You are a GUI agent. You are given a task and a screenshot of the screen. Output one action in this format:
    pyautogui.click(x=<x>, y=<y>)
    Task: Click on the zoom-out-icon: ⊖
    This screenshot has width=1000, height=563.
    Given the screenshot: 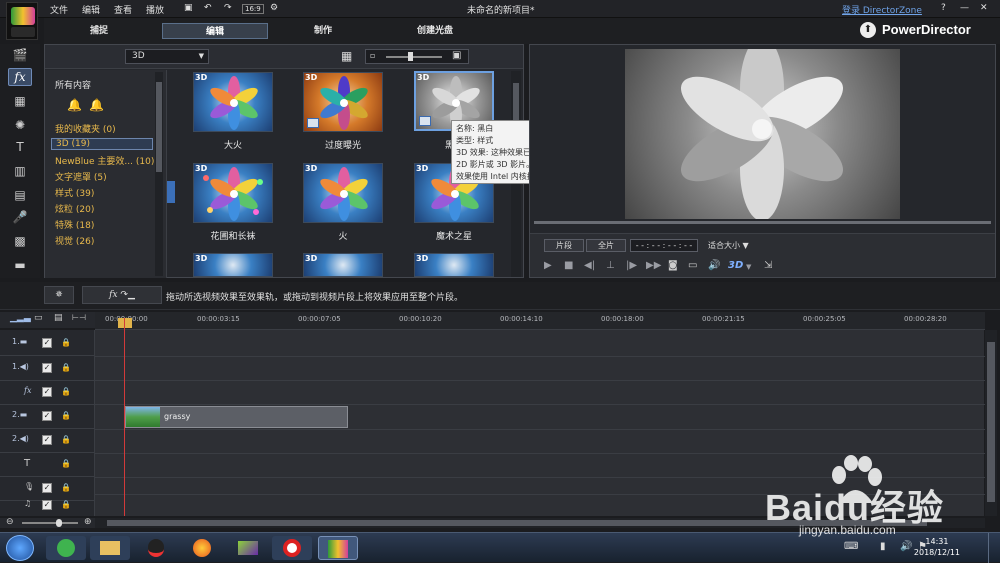 What is the action you would take?
    pyautogui.click(x=10, y=522)
    